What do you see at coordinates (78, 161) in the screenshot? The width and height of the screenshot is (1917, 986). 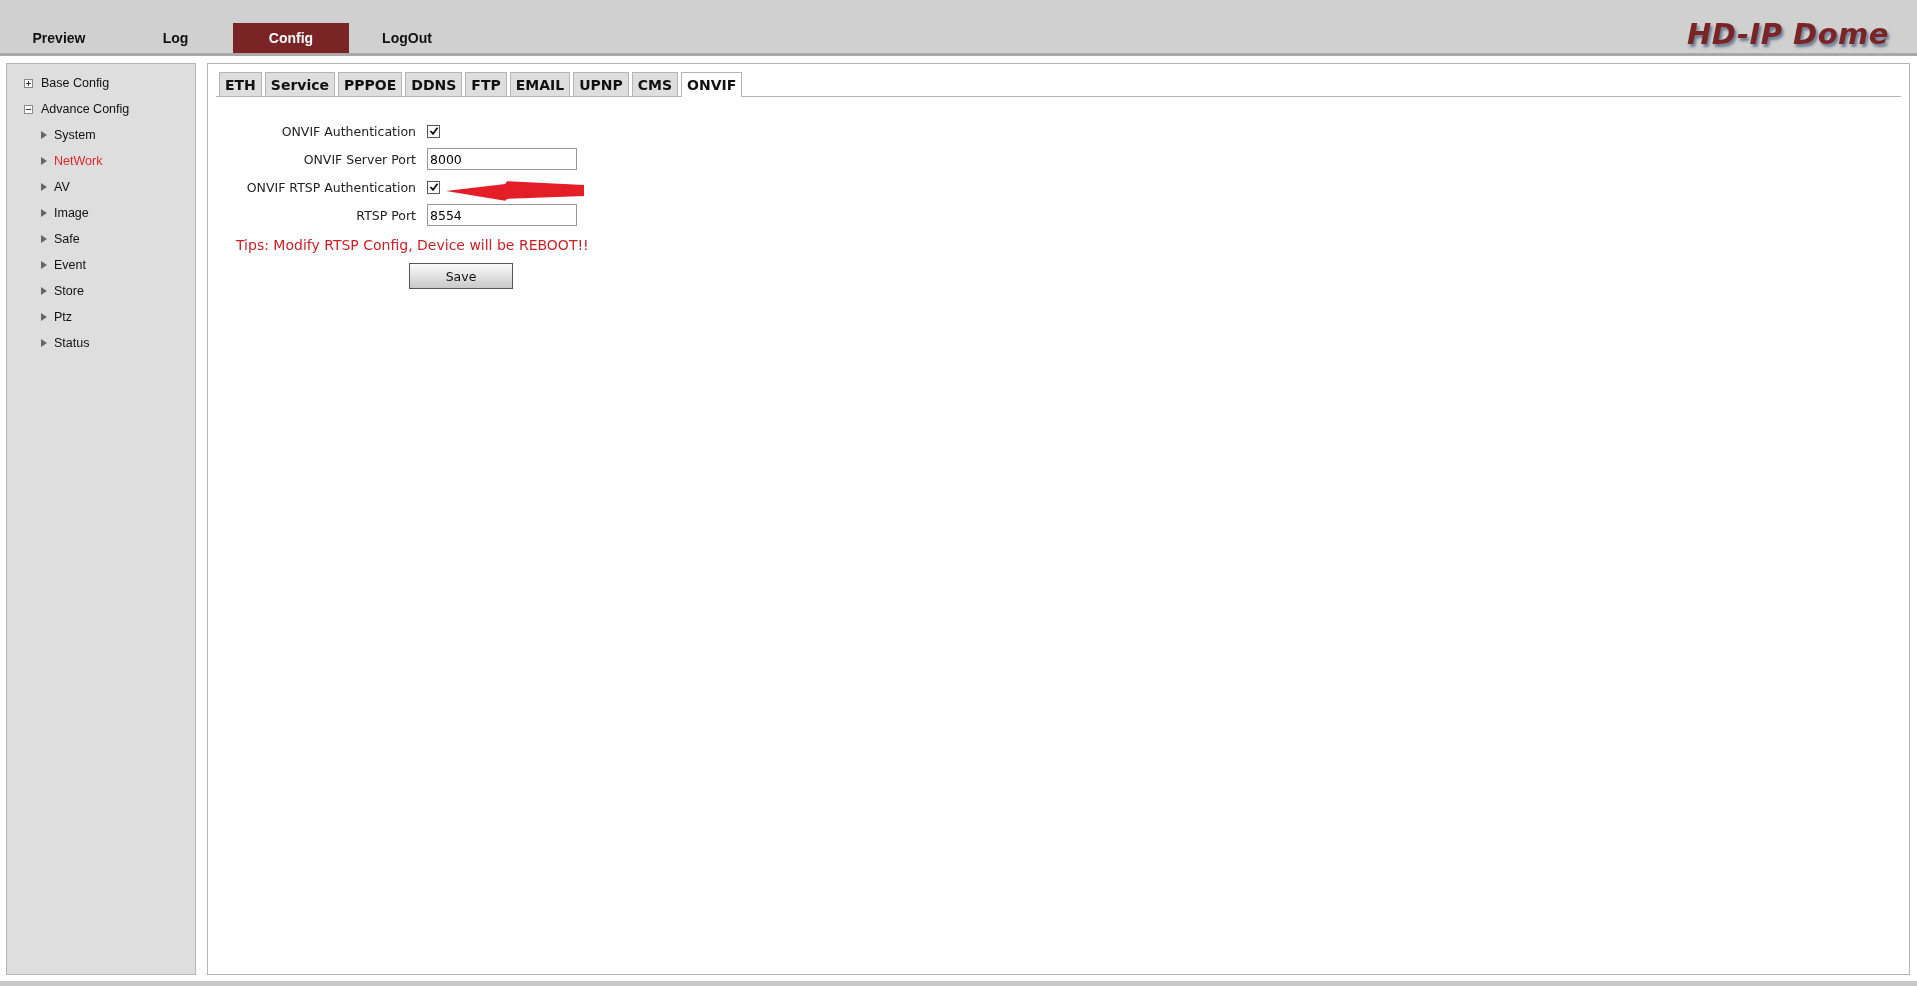 I see `tree-item: NetWork` at bounding box center [78, 161].